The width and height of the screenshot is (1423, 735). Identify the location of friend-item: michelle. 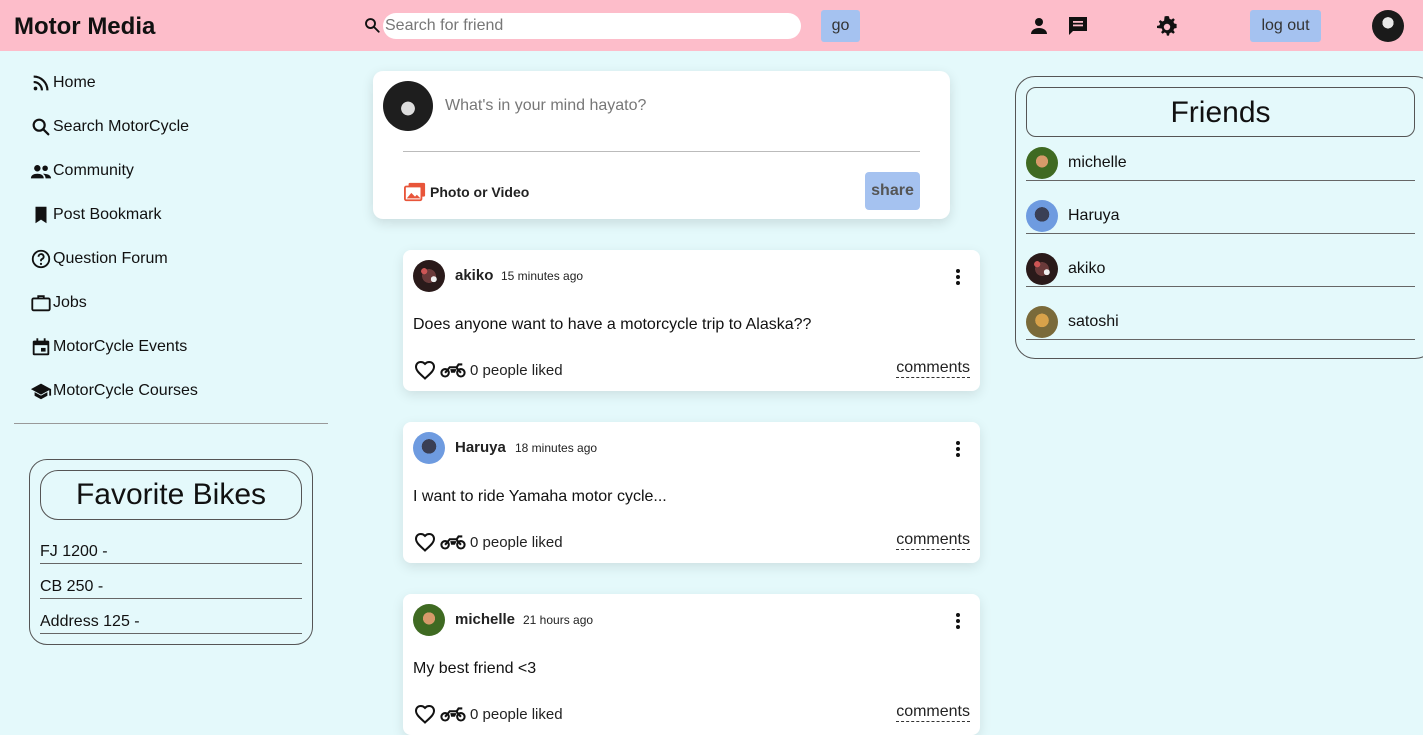
(1220, 164).